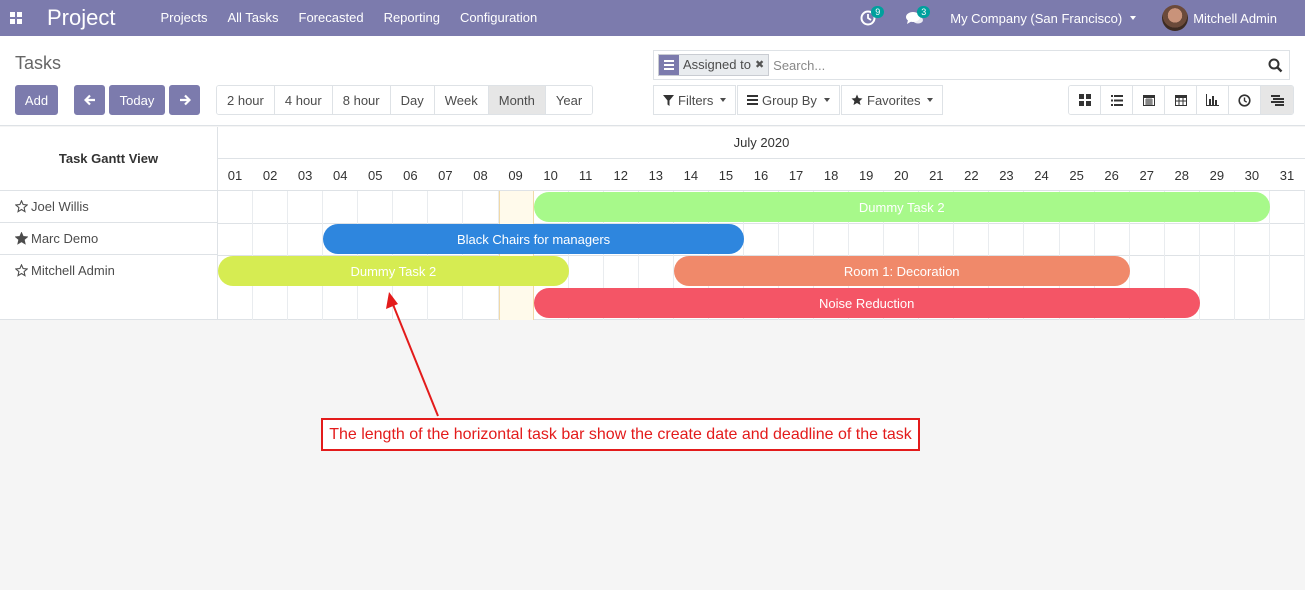 This screenshot has height=590, width=1305. What do you see at coordinates (878, 12) in the screenshot?
I see `activity-count-badge: 9` at bounding box center [878, 12].